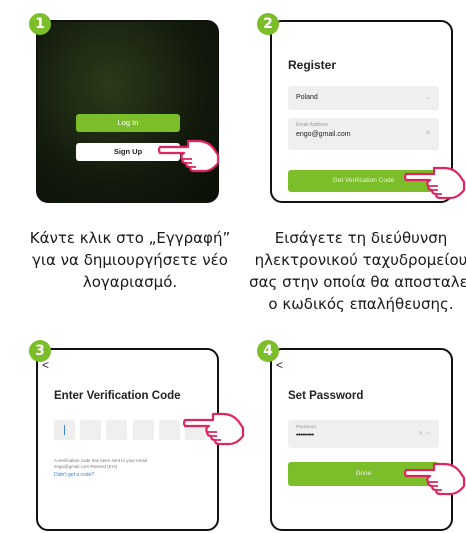 This screenshot has height=533, width=466. Describe the element at coordinates (40, 24) in the screenshot. I see `step-badge-1: 1` at that location.